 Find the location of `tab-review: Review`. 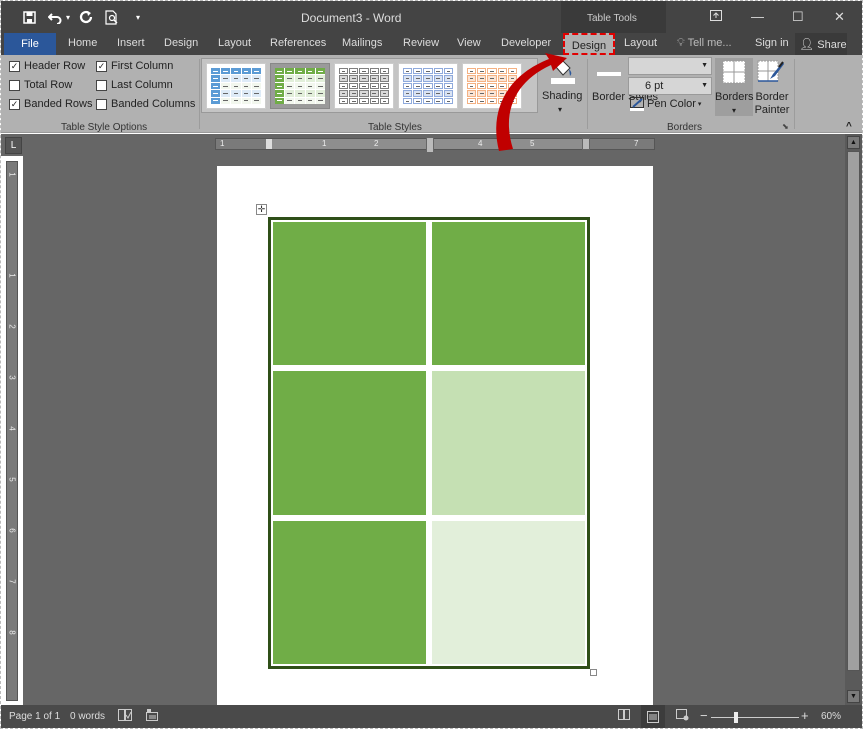

tab-review: Review is located at coordinates (421, 43).